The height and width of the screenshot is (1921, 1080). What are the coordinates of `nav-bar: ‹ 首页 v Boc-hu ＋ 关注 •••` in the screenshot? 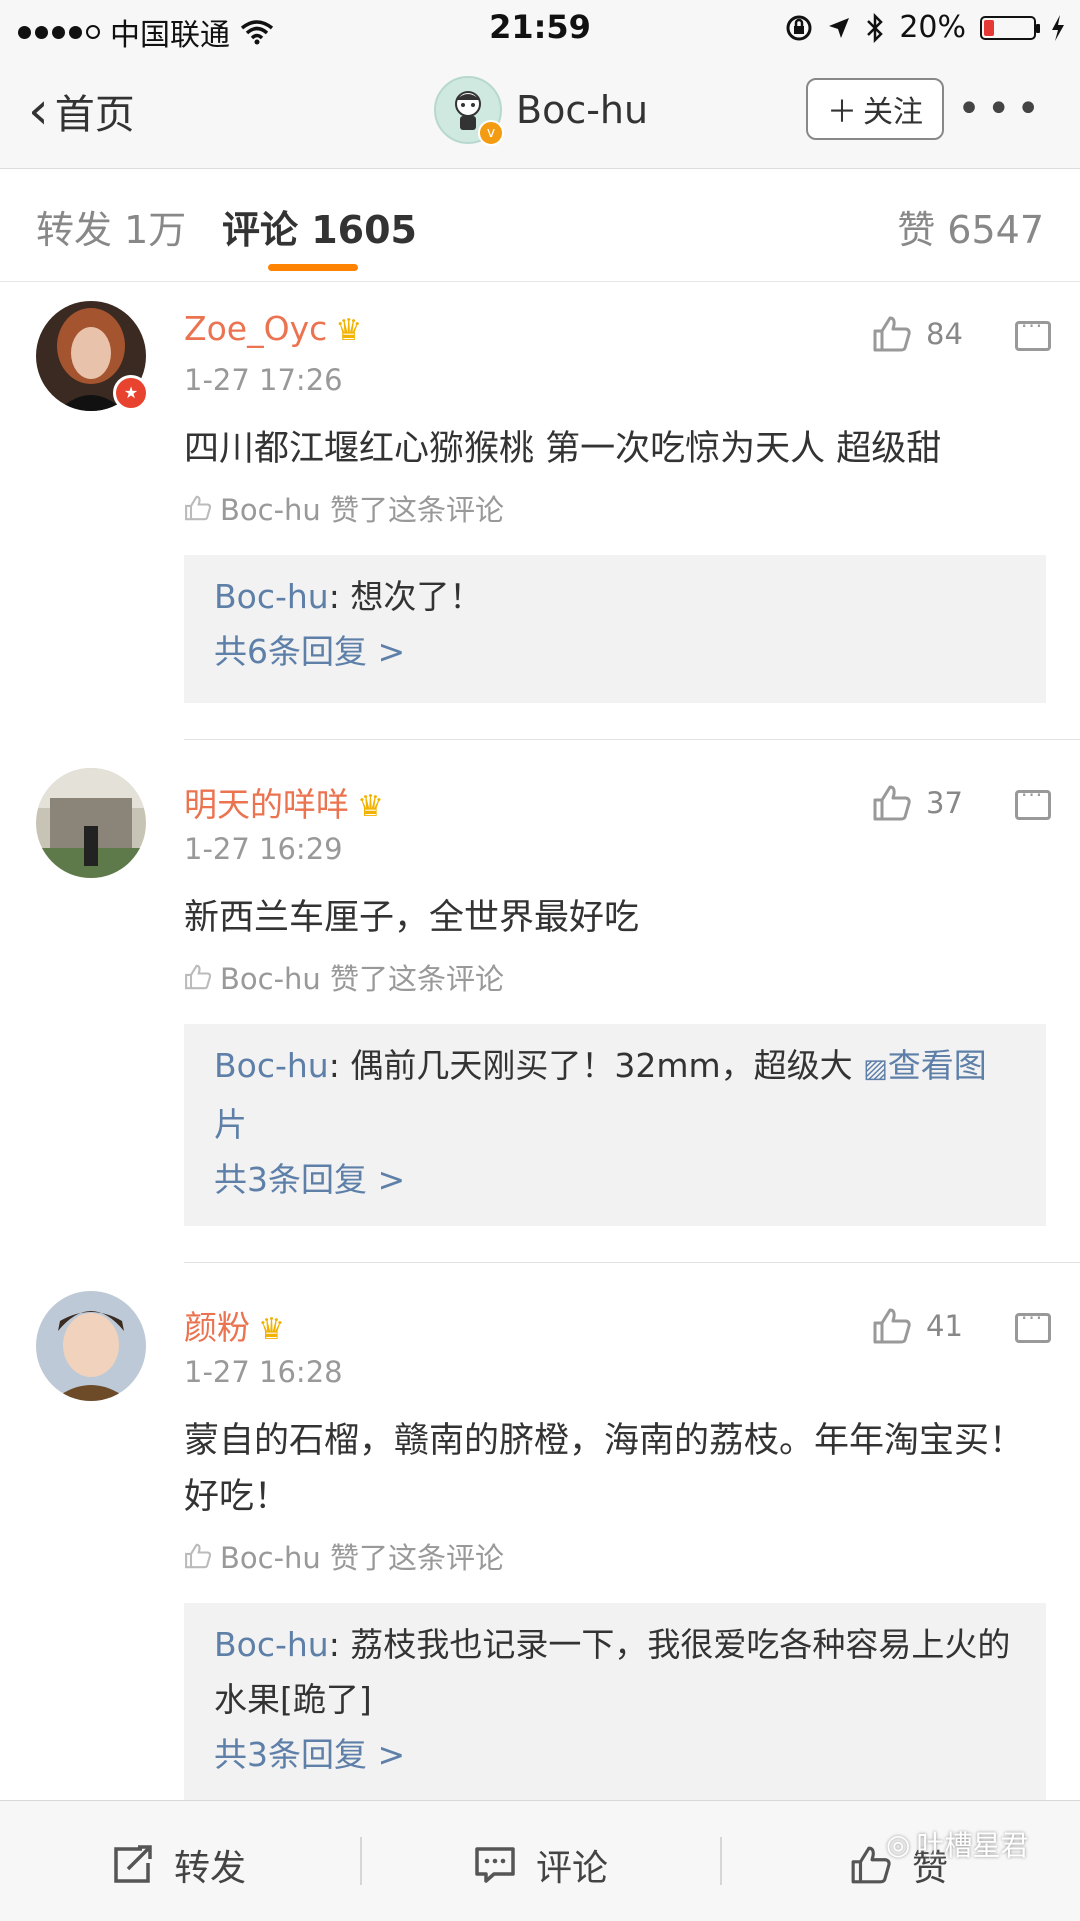 It's located at (540, 112).